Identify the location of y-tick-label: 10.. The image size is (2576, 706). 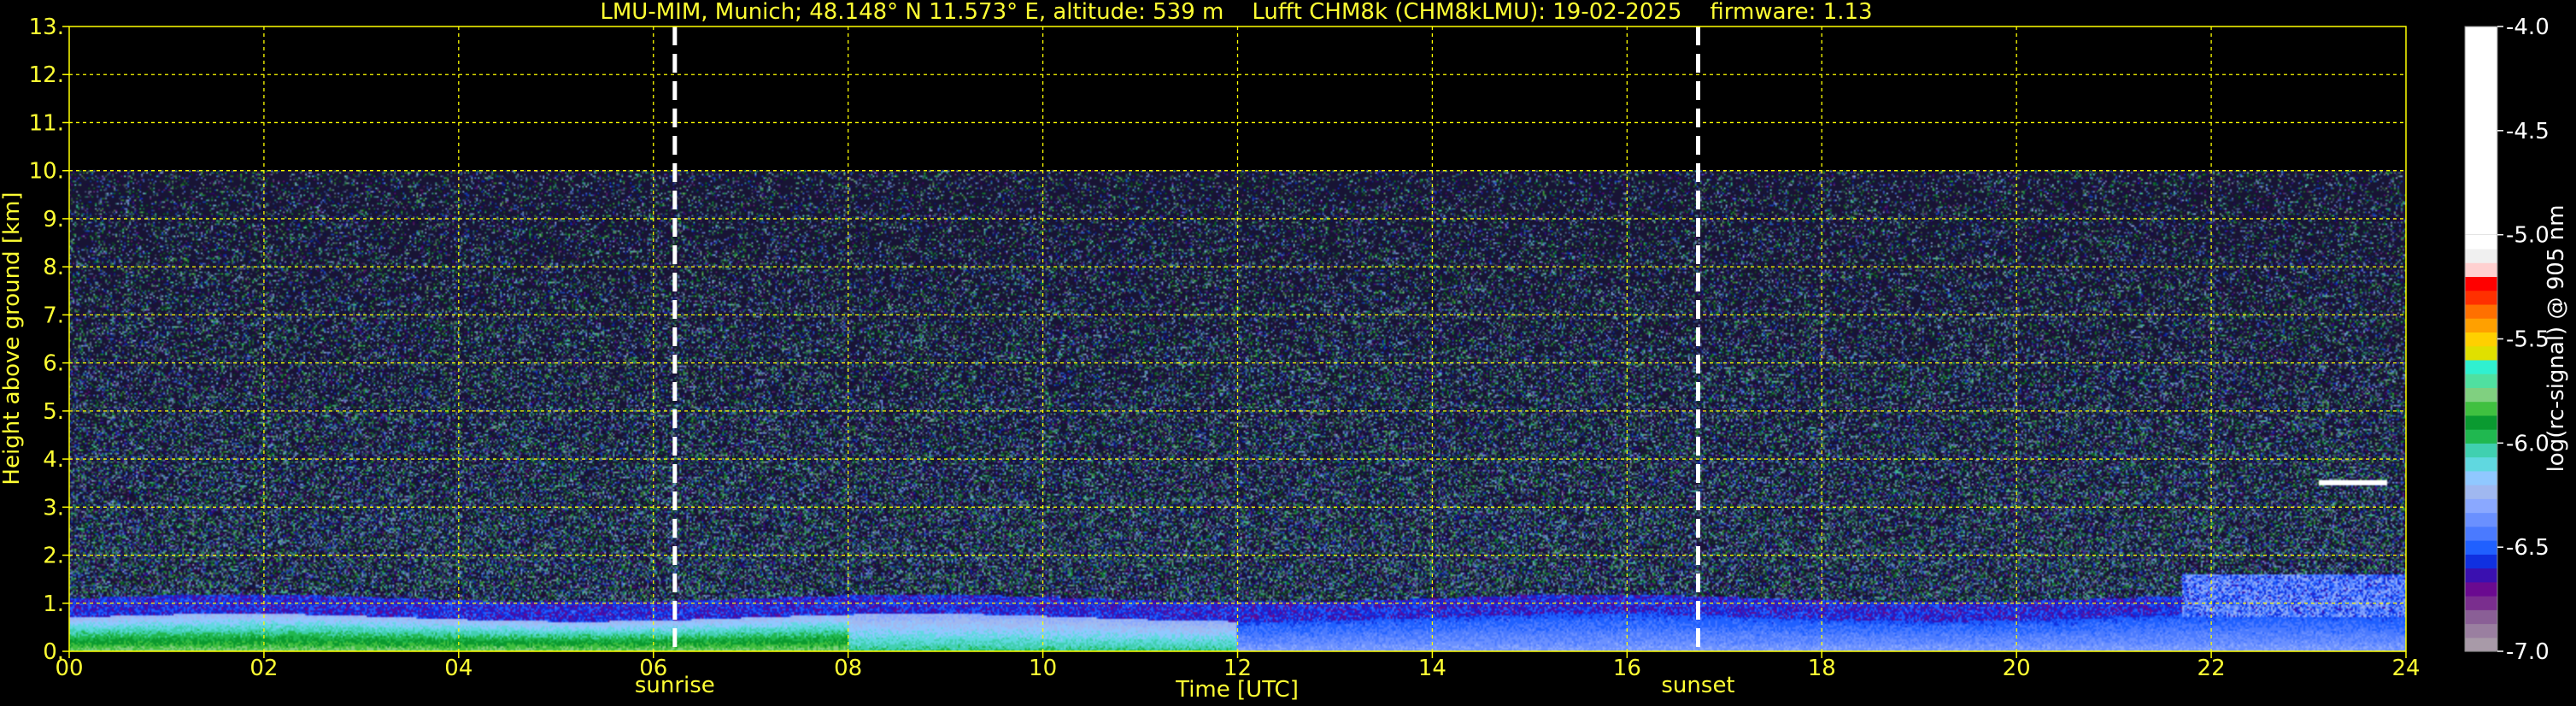
(46, 172).